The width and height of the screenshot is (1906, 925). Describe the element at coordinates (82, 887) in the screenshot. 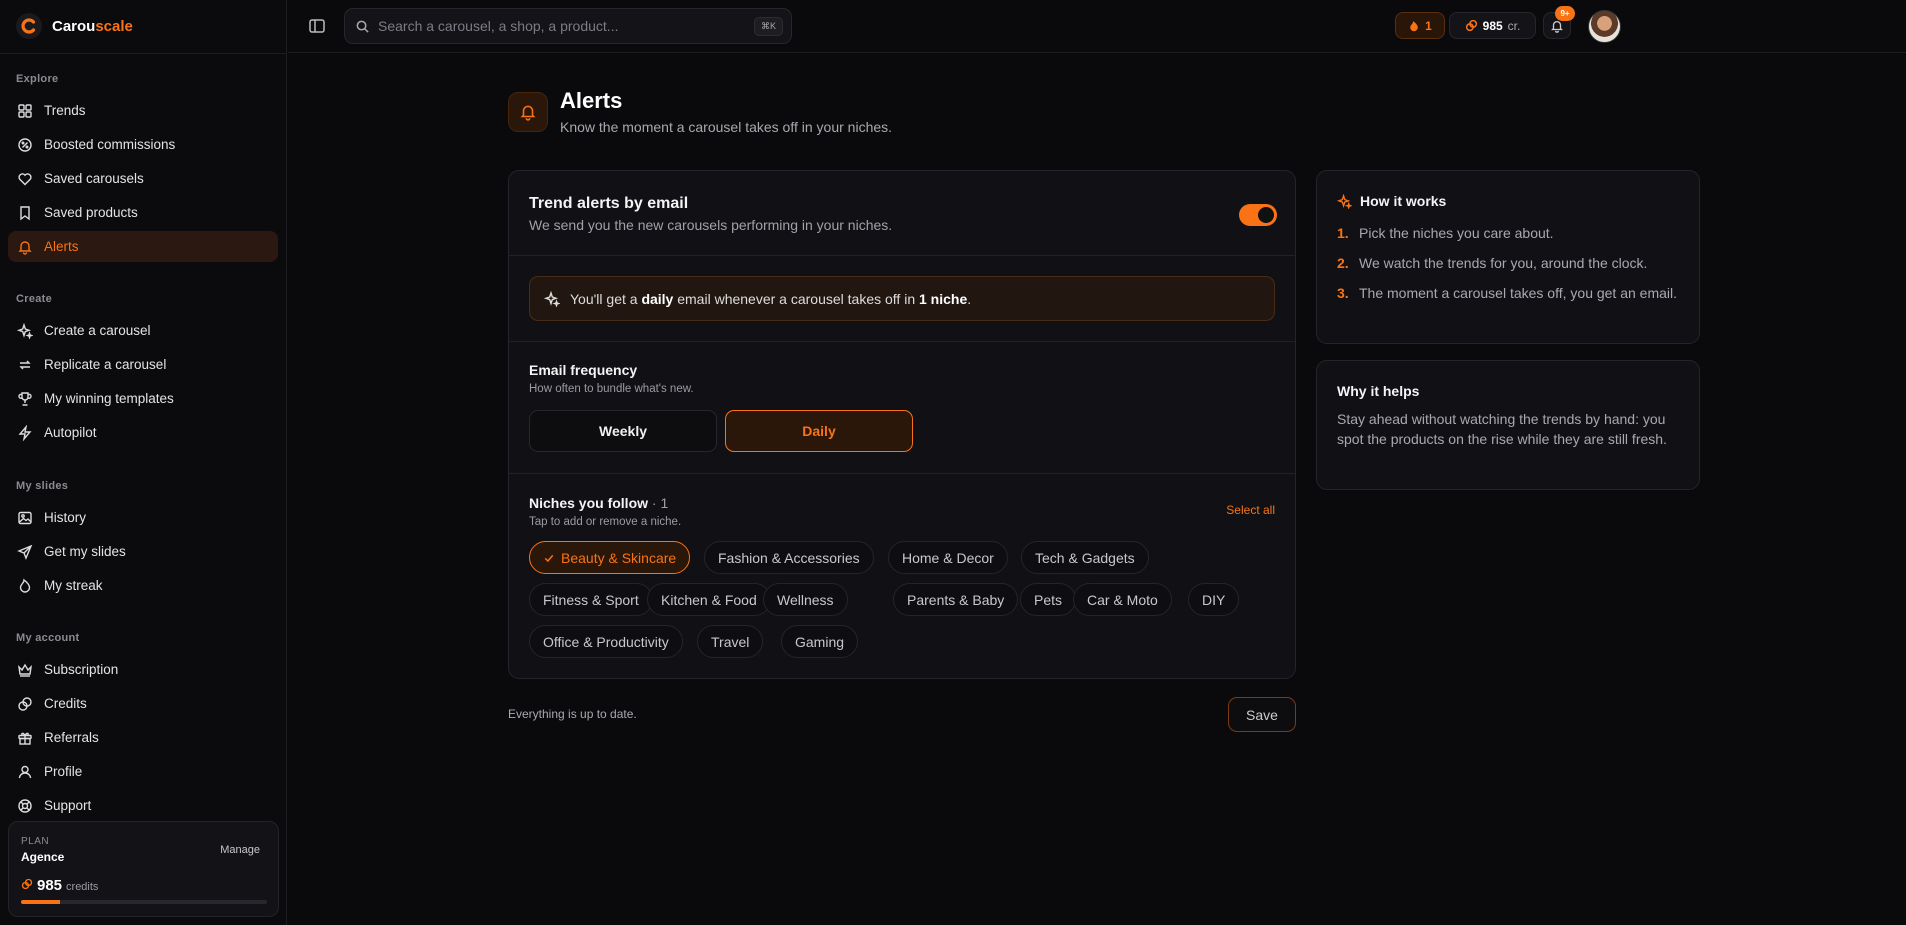

I see `plan-credits-unit: credits` at that location.